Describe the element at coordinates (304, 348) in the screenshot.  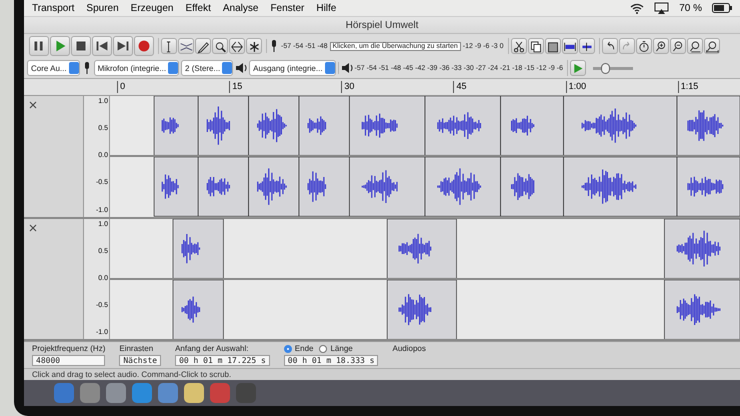
I see `radio-label: Ende` at that location.